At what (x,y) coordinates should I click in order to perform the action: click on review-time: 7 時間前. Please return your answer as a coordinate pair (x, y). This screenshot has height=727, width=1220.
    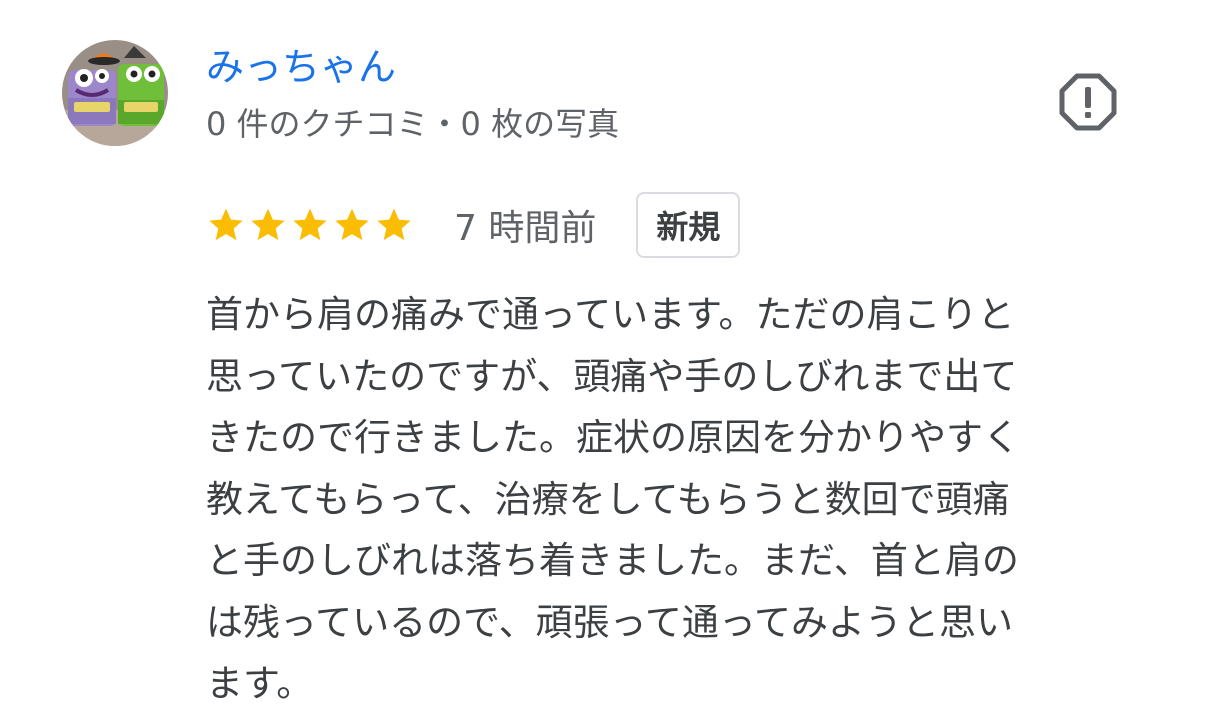
    Looking at the image, I should click on (525, 228).